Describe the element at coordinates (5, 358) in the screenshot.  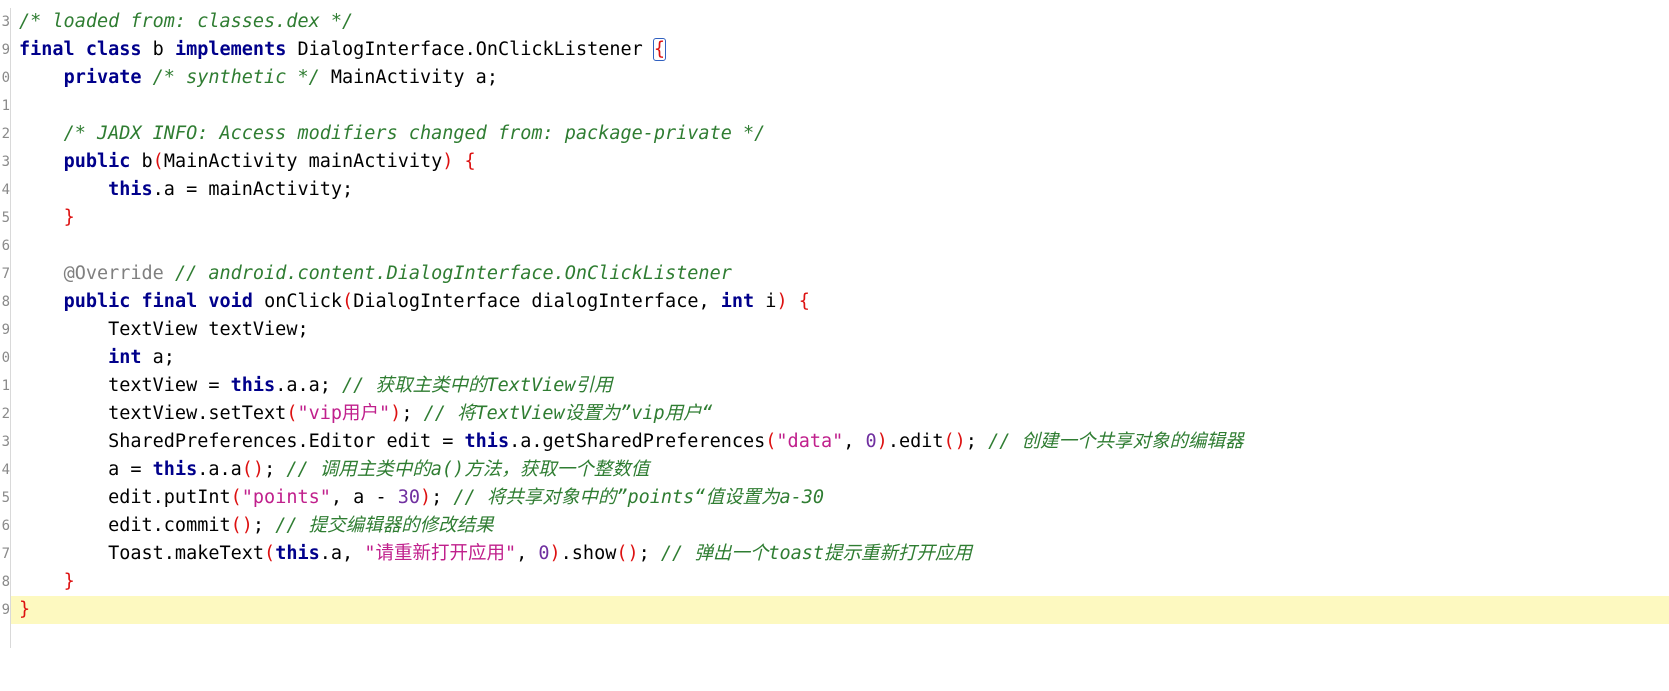
I see `line-number: 0` at that location.